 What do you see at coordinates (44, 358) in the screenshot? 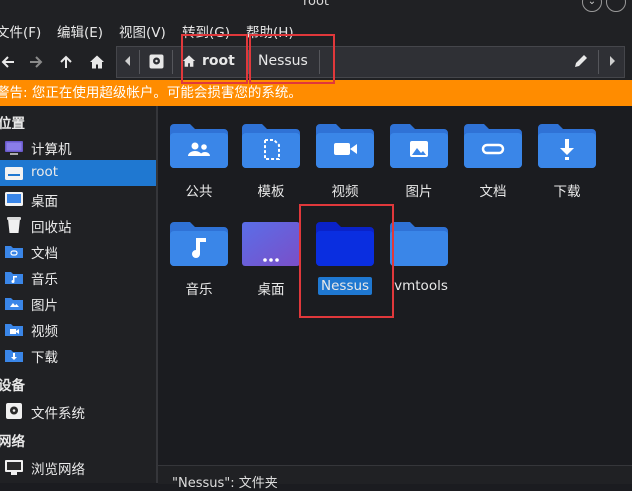
I see `sidebar-item-label: 下载` at bounding box center [44, 358].